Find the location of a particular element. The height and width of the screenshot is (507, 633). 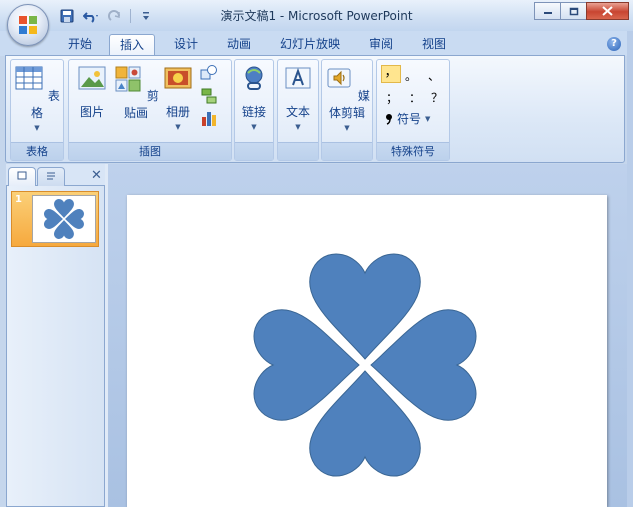

office-logo-icon is located at coordinates (28, 25).